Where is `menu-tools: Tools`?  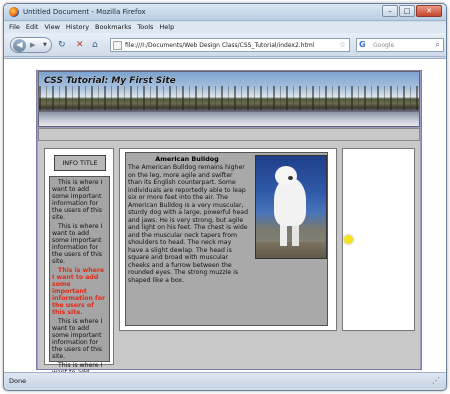 menu-tools: Tools is located at coordinates (145, 27).